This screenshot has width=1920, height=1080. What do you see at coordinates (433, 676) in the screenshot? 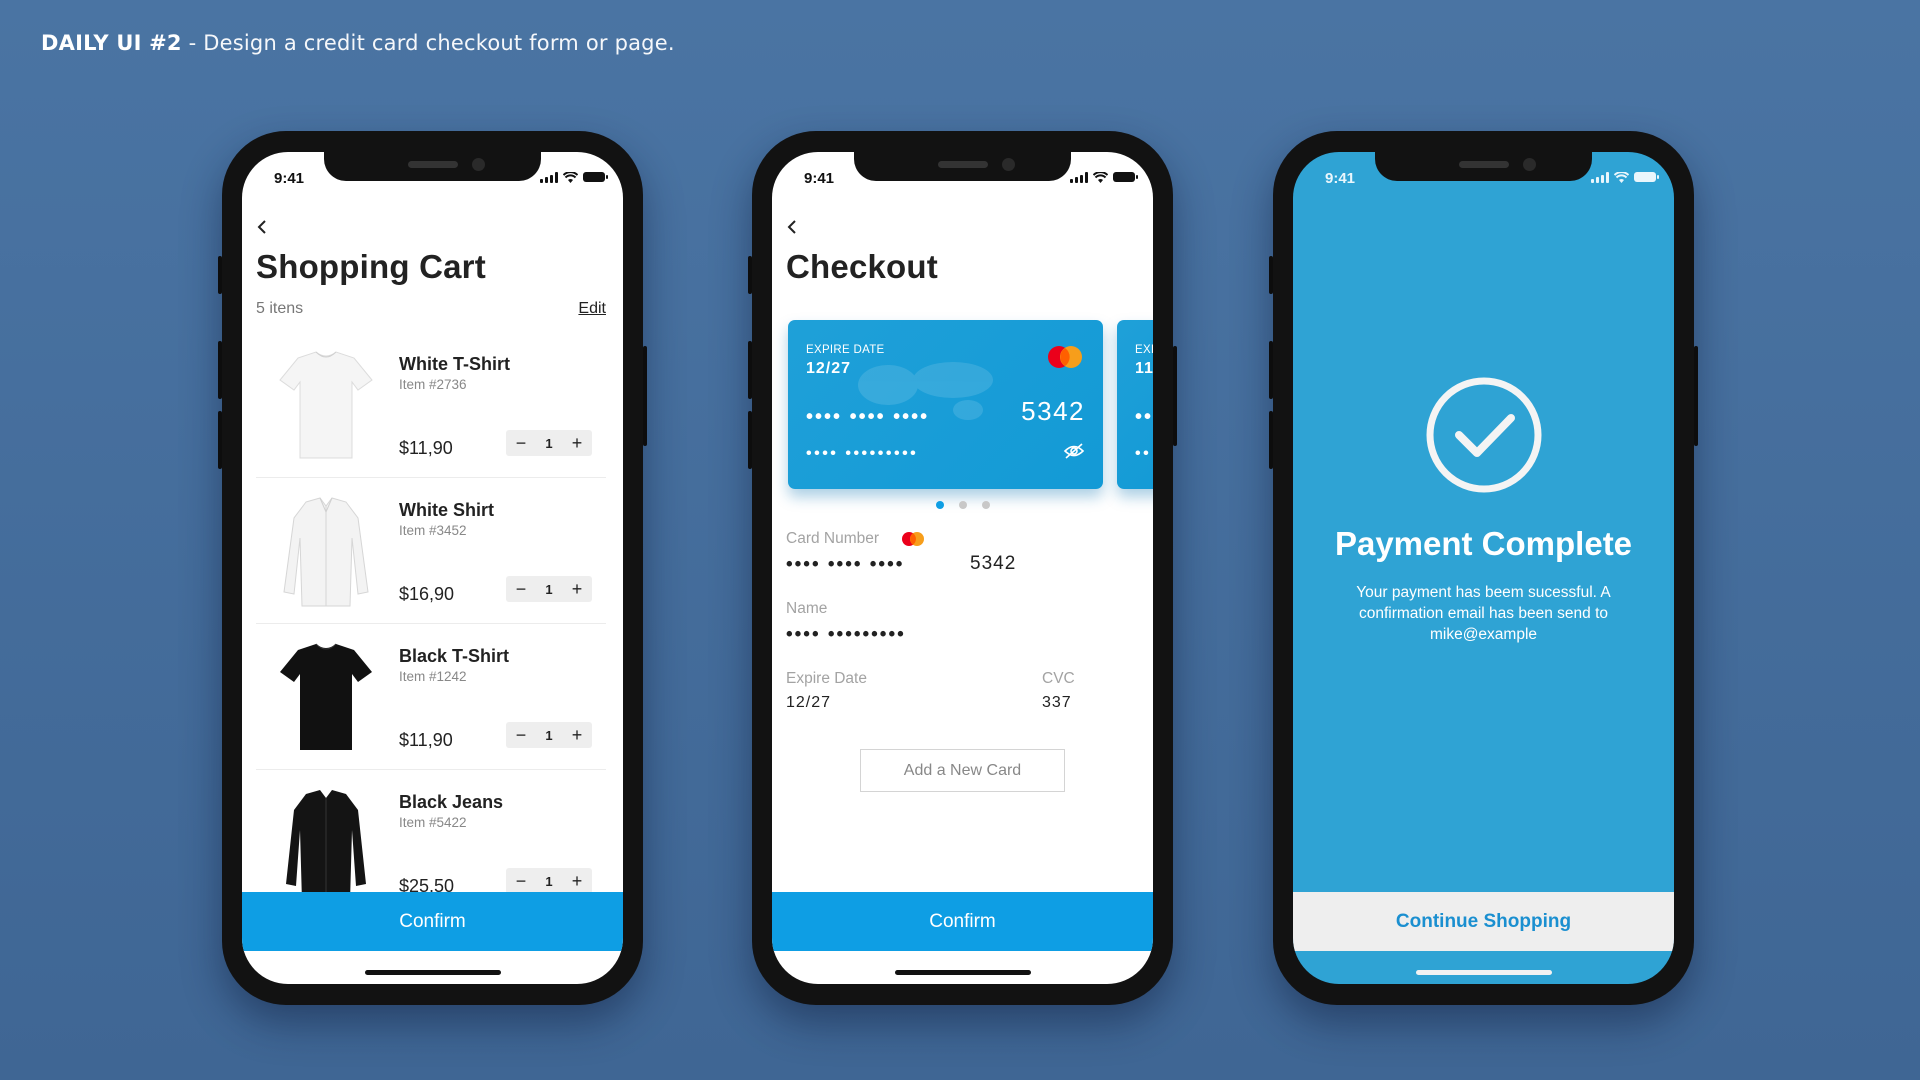
I see `item-code: Item #1242` at bounding box center [433, 676].